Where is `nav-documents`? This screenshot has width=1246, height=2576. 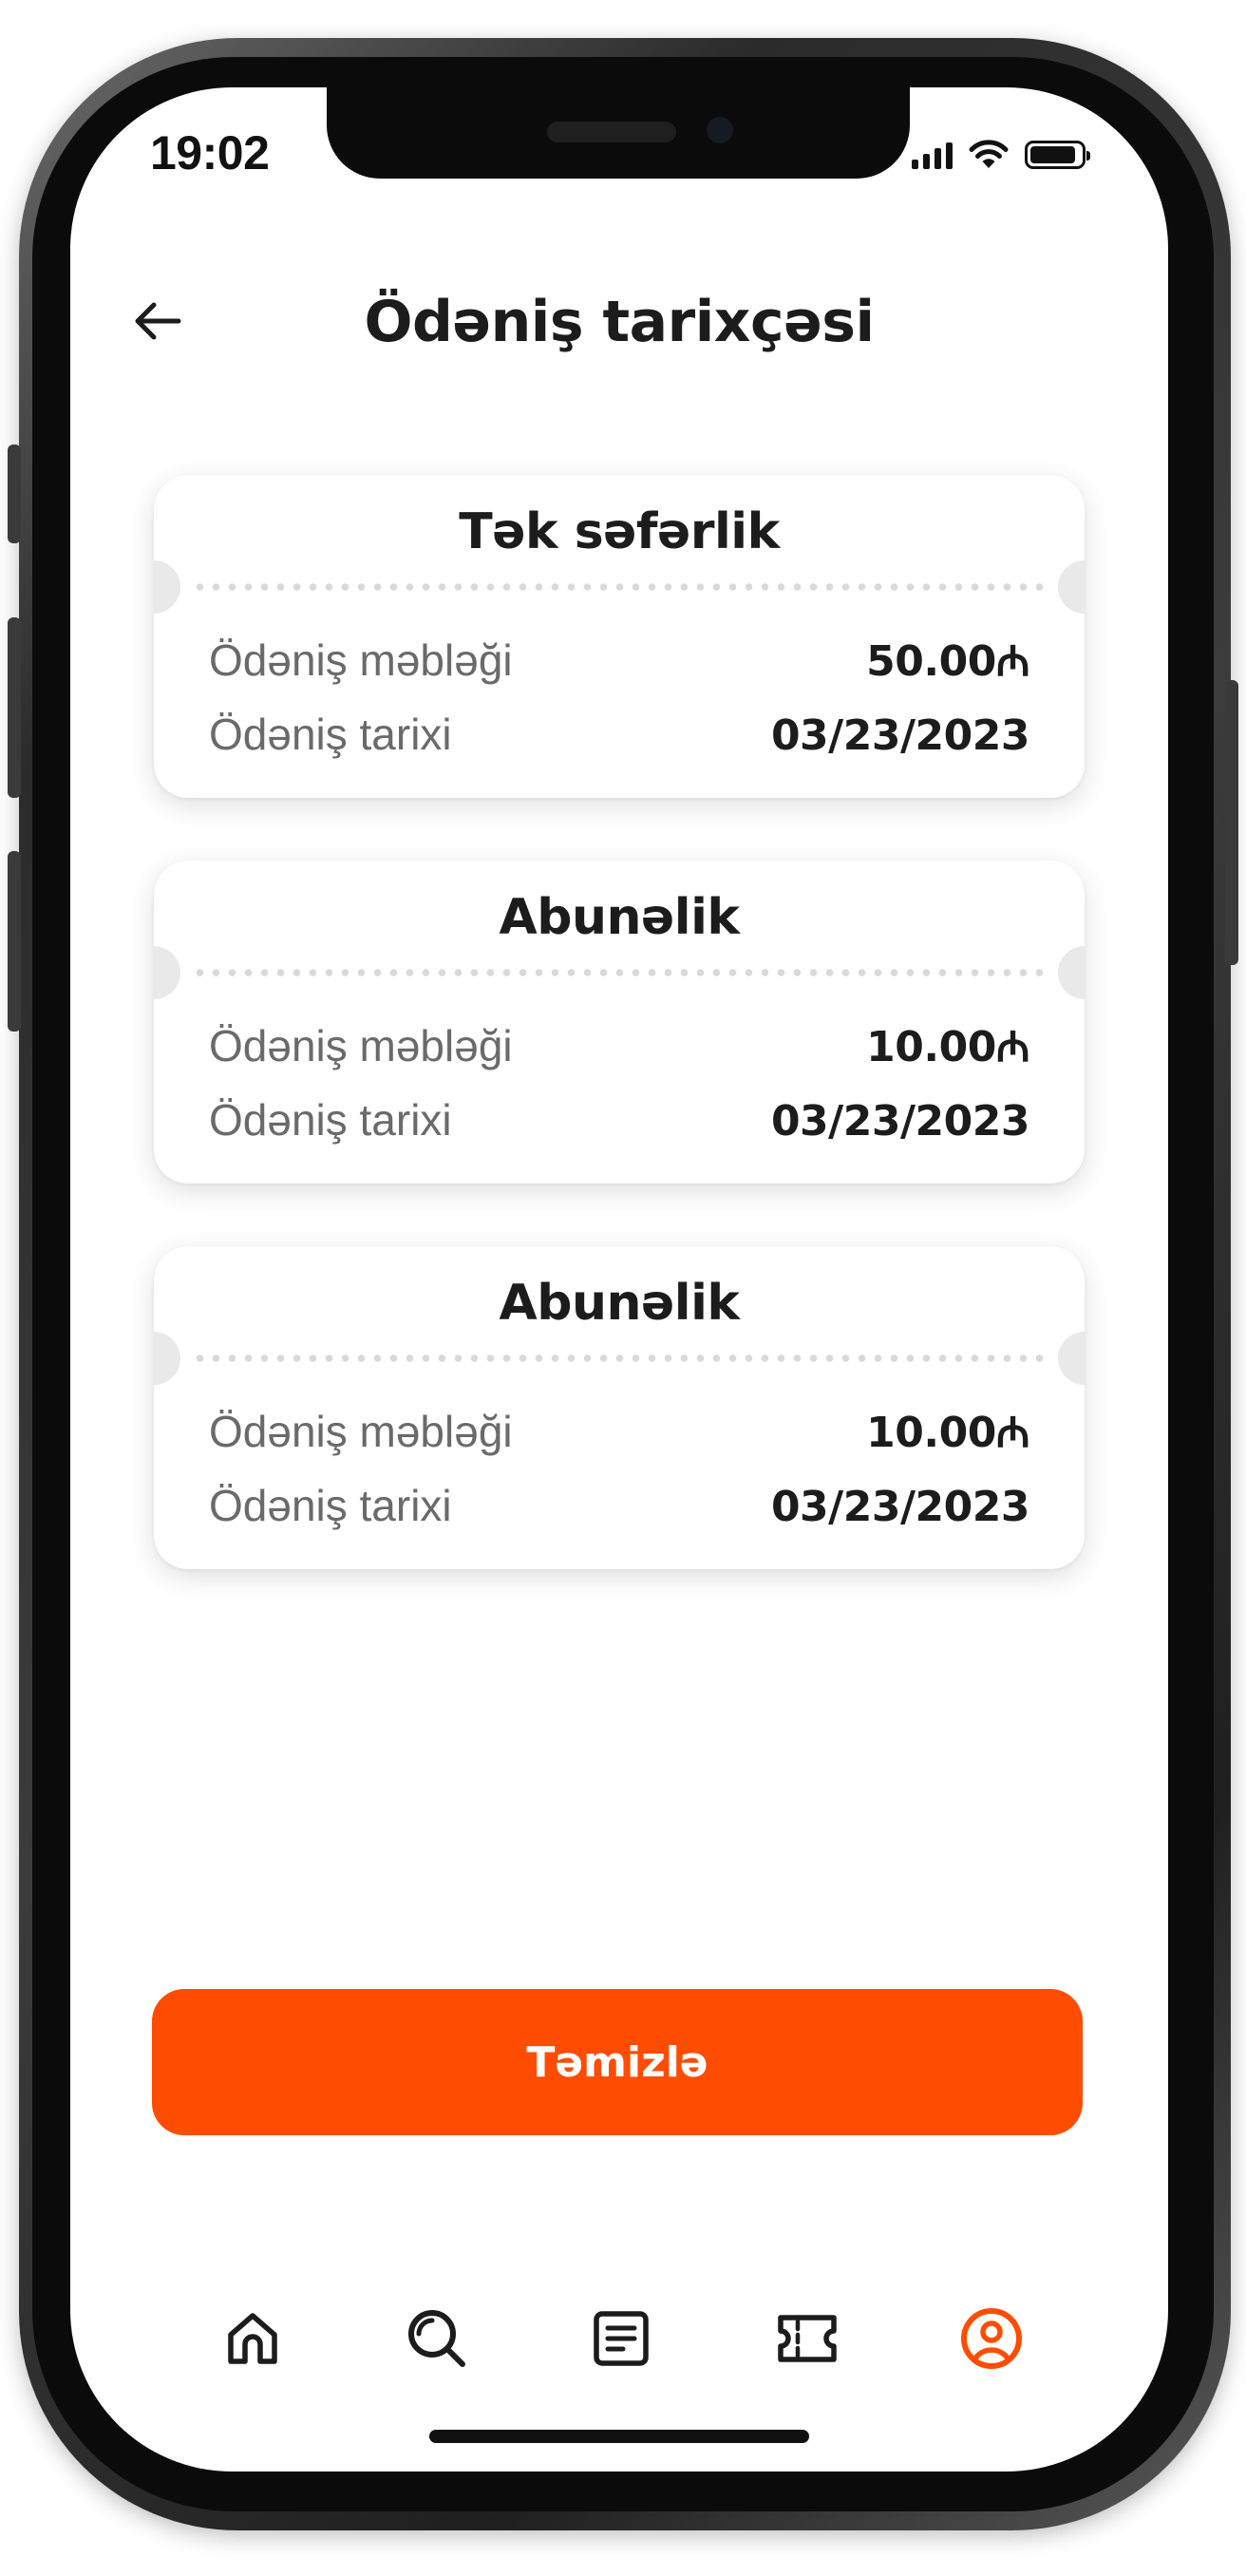
nav-documents is located at coordinates (621, 2338).